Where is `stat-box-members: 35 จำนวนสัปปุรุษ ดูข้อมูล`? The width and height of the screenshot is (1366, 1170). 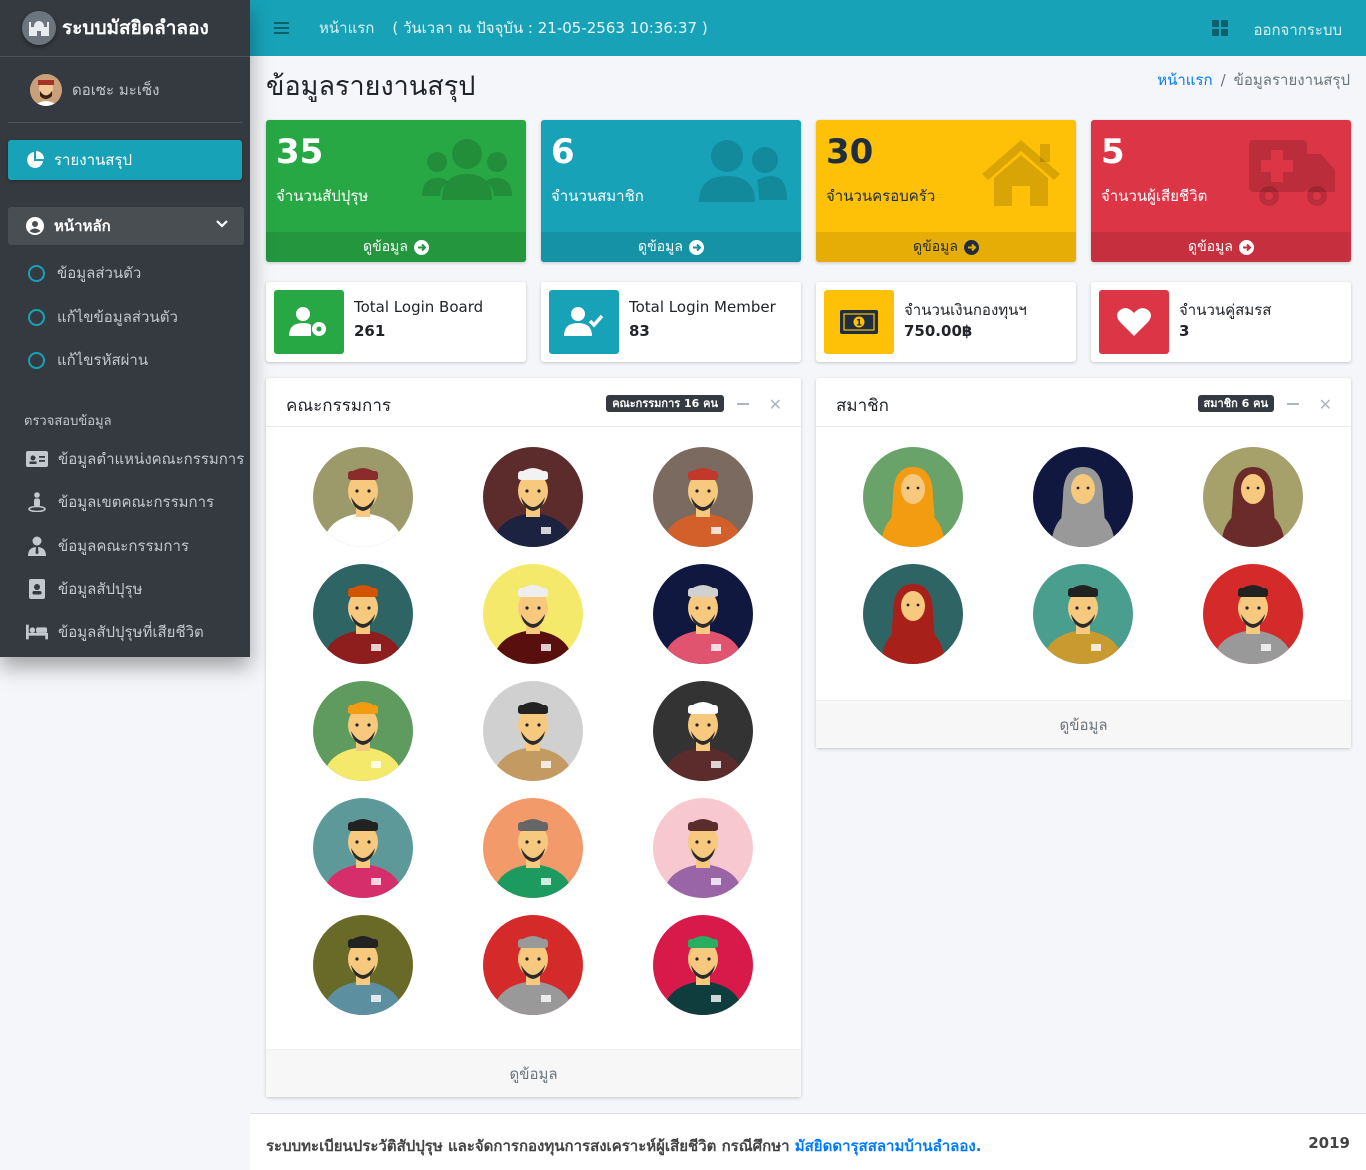 stat-box-members: 35 จำนวนสัปปุรุษ ดูข้อมูล is located at coordinates (396, 191).